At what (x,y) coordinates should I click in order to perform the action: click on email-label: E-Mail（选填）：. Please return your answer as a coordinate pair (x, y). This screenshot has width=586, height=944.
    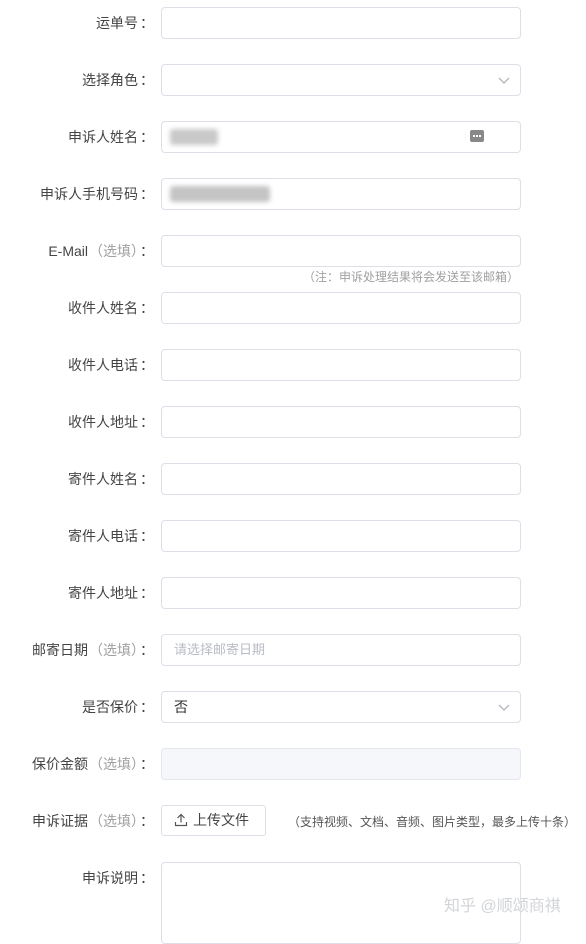
    Looking at the image, I should click on (101, 251).